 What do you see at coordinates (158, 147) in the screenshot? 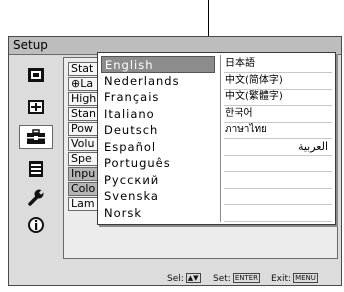
I see `language-option: Español` at bounding box center [158, 147].